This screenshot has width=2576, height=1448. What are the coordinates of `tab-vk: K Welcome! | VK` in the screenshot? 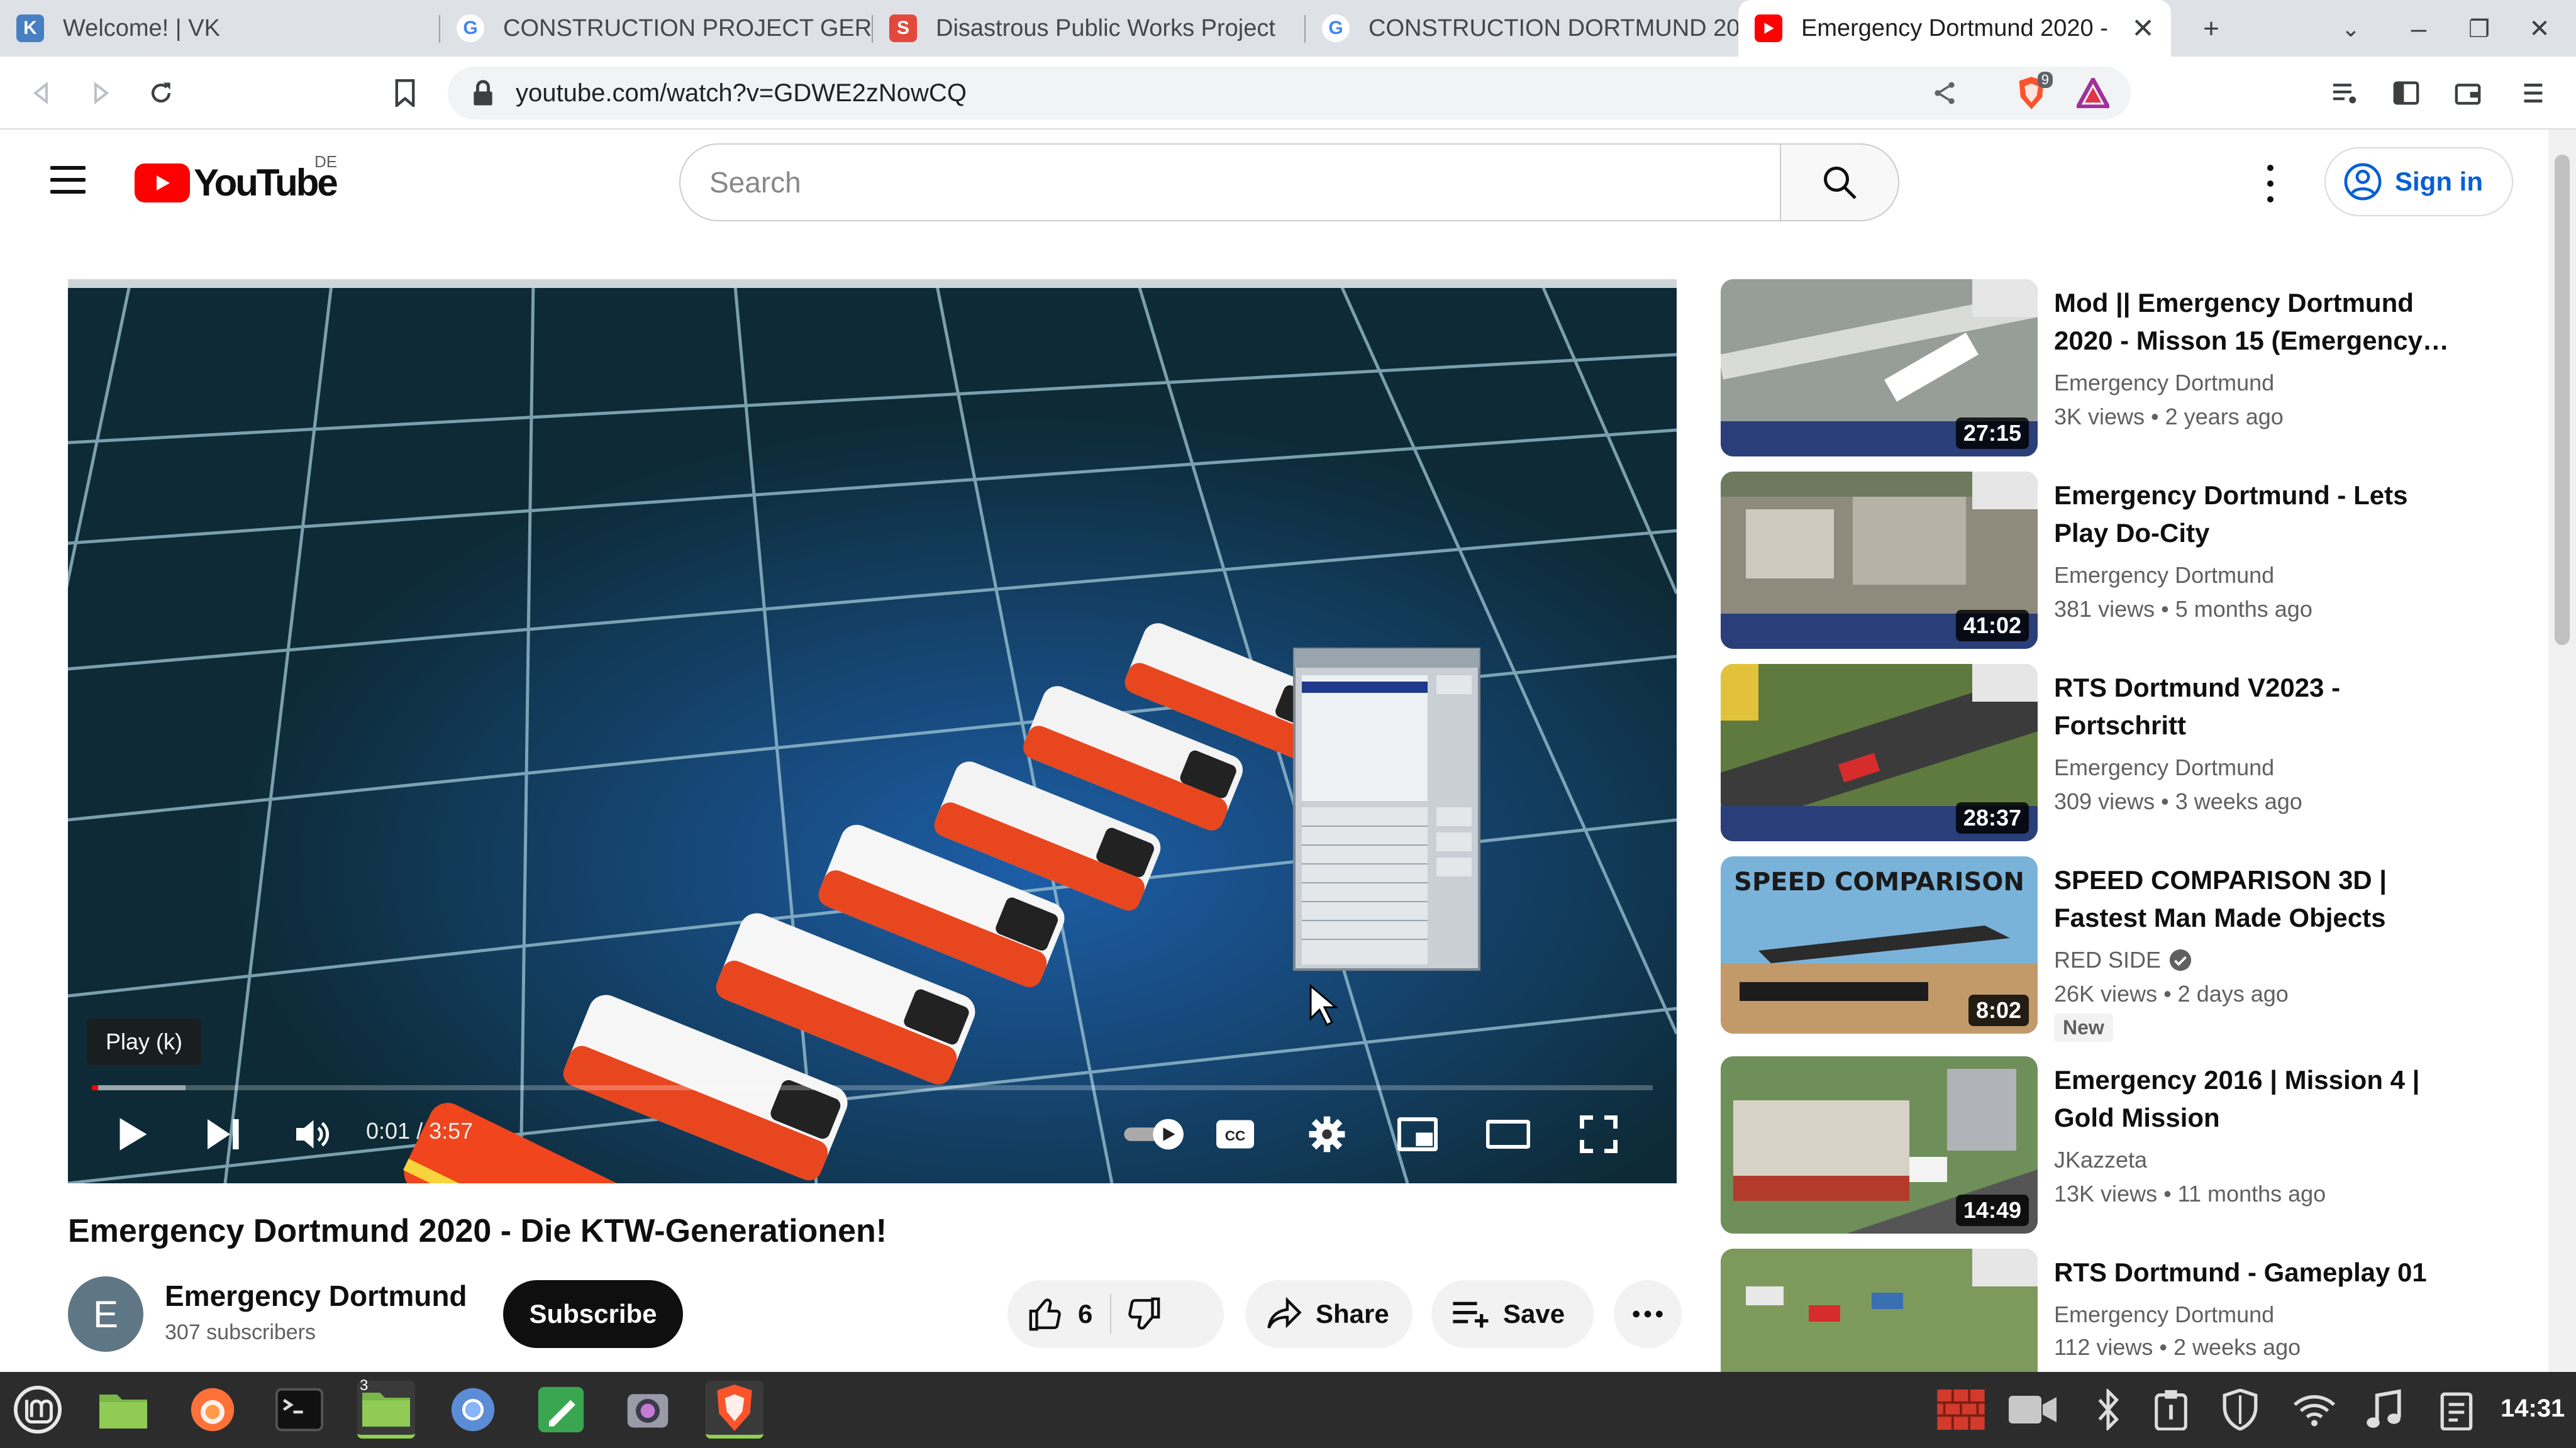 It's located at (220, 28).